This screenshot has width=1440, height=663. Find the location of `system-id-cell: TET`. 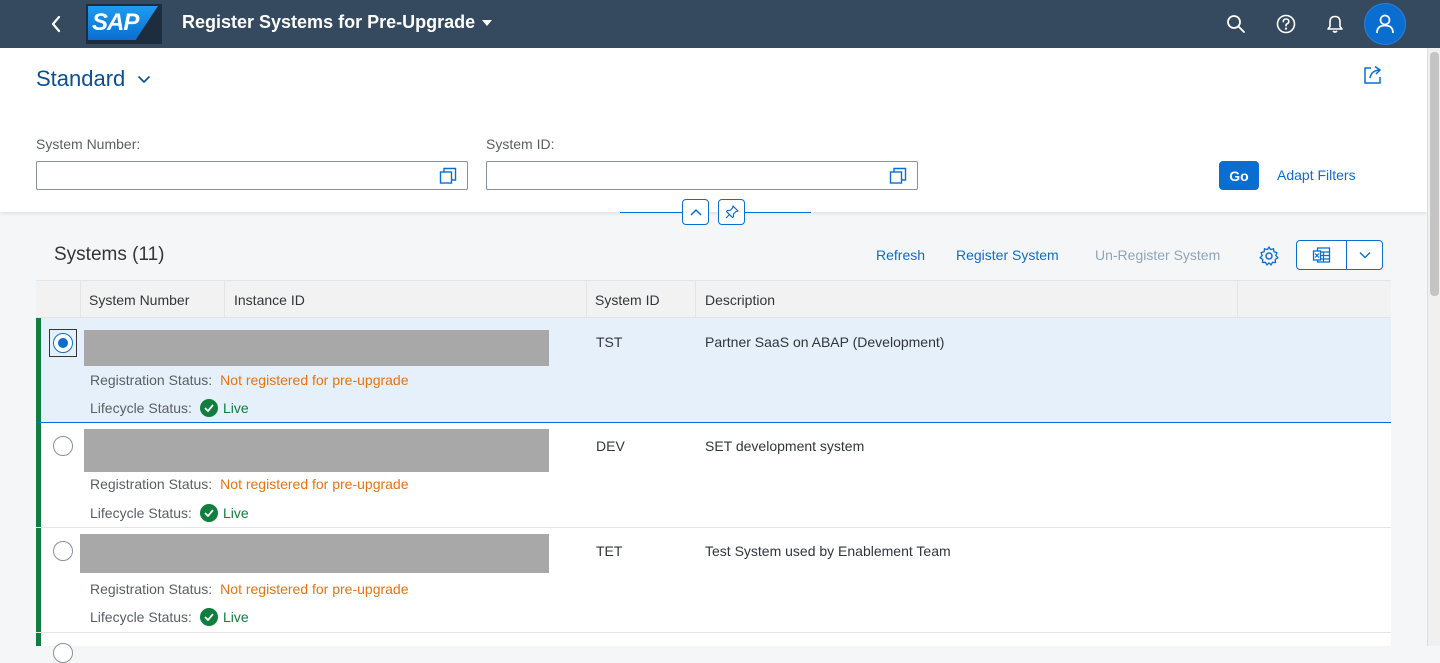

system-id-cell: TET is located at coordinates (609, 551).